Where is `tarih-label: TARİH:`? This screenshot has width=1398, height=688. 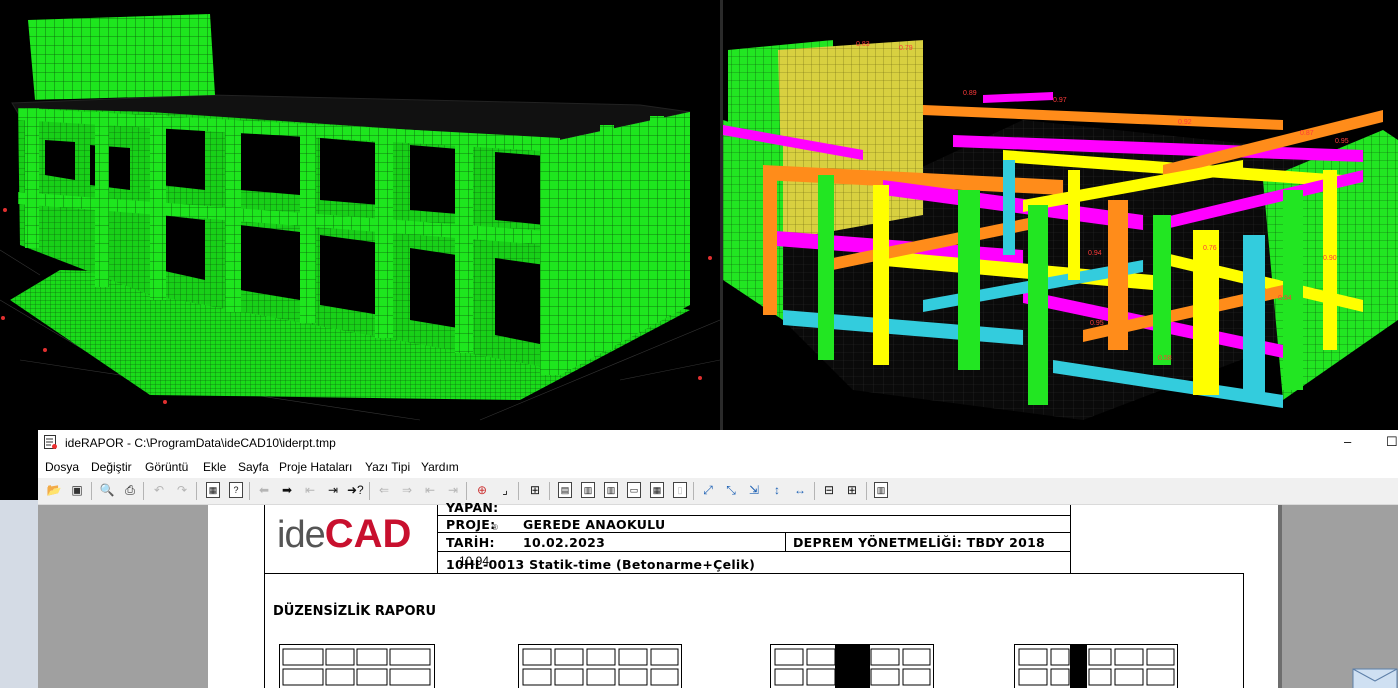 tarih-label: TARİH: is located at coordinates (470, 542).